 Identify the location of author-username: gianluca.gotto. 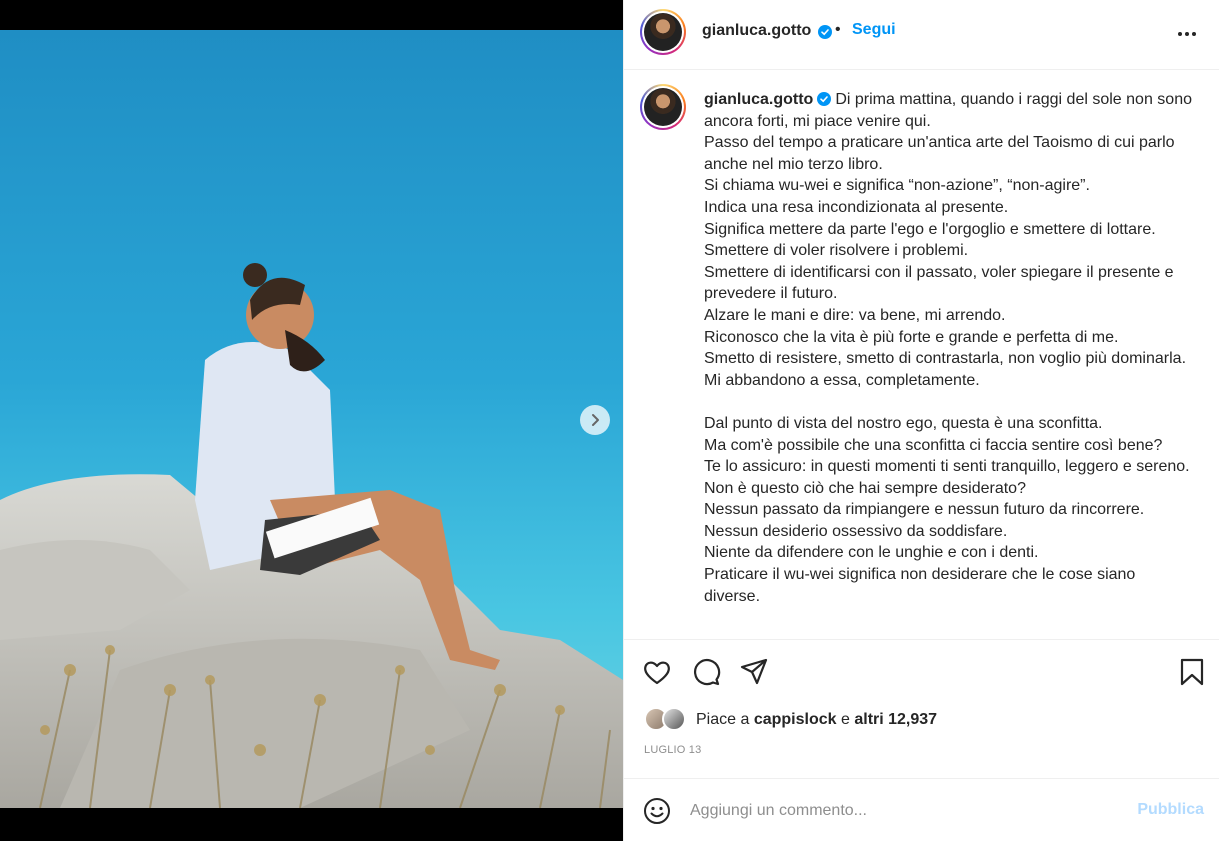
(756, 31).